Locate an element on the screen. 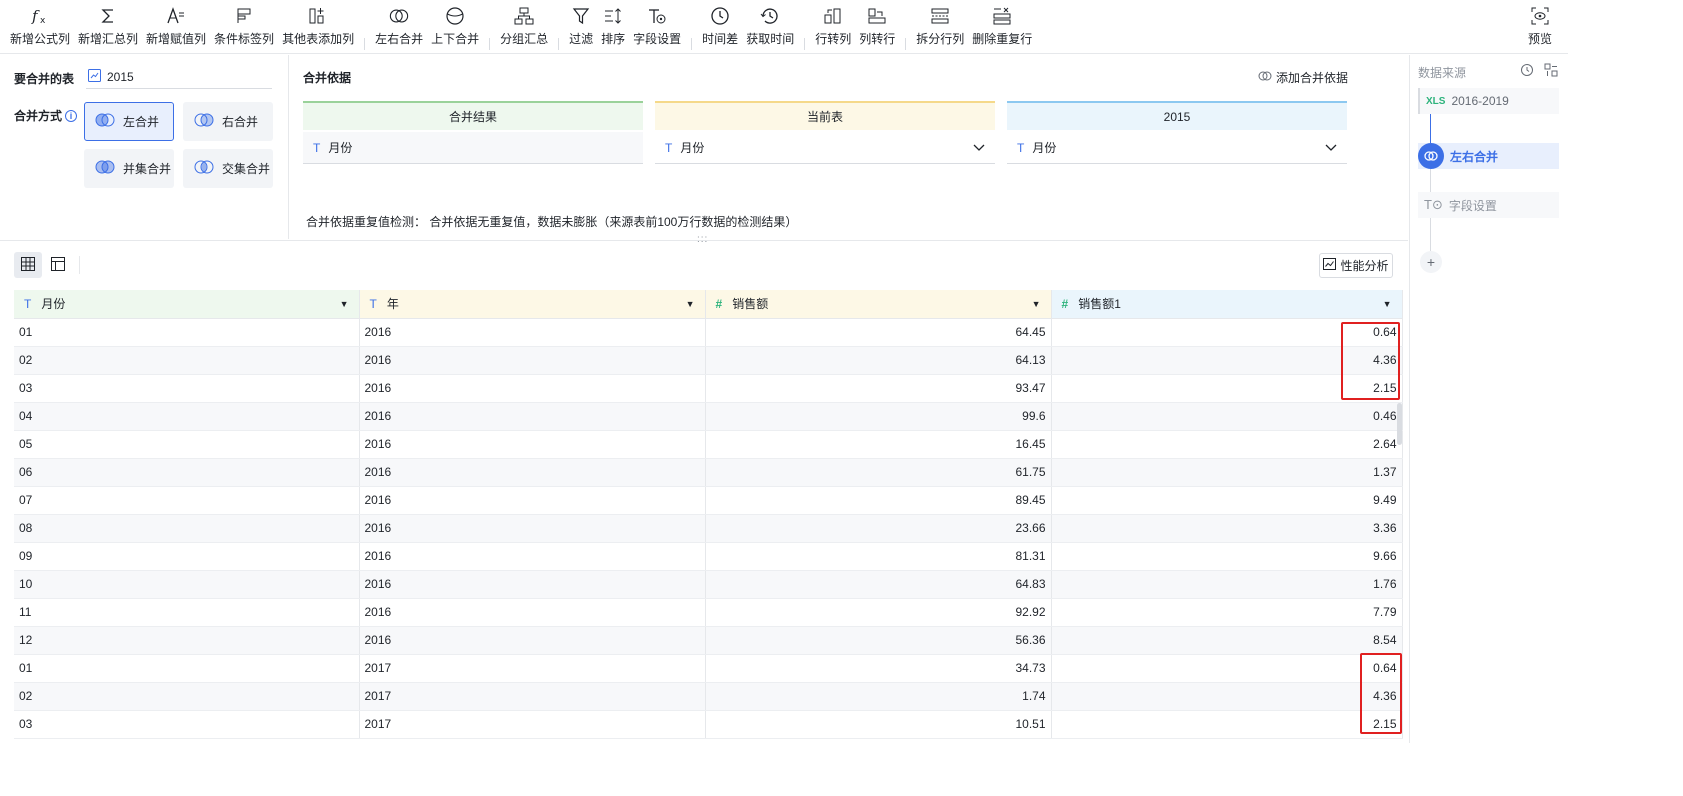 The image size is (1683, 796). table-cell: 56.36 is located at coordinates (878, 640).